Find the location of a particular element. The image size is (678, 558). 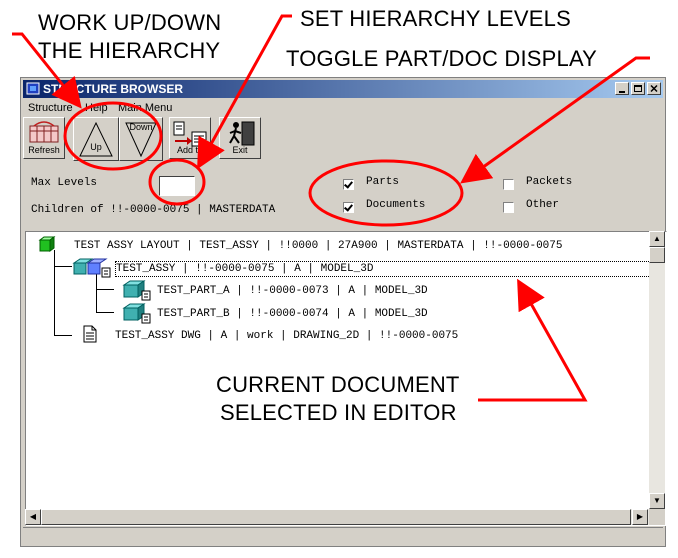

exit-button: Exit is located at coordinates (240, 138).